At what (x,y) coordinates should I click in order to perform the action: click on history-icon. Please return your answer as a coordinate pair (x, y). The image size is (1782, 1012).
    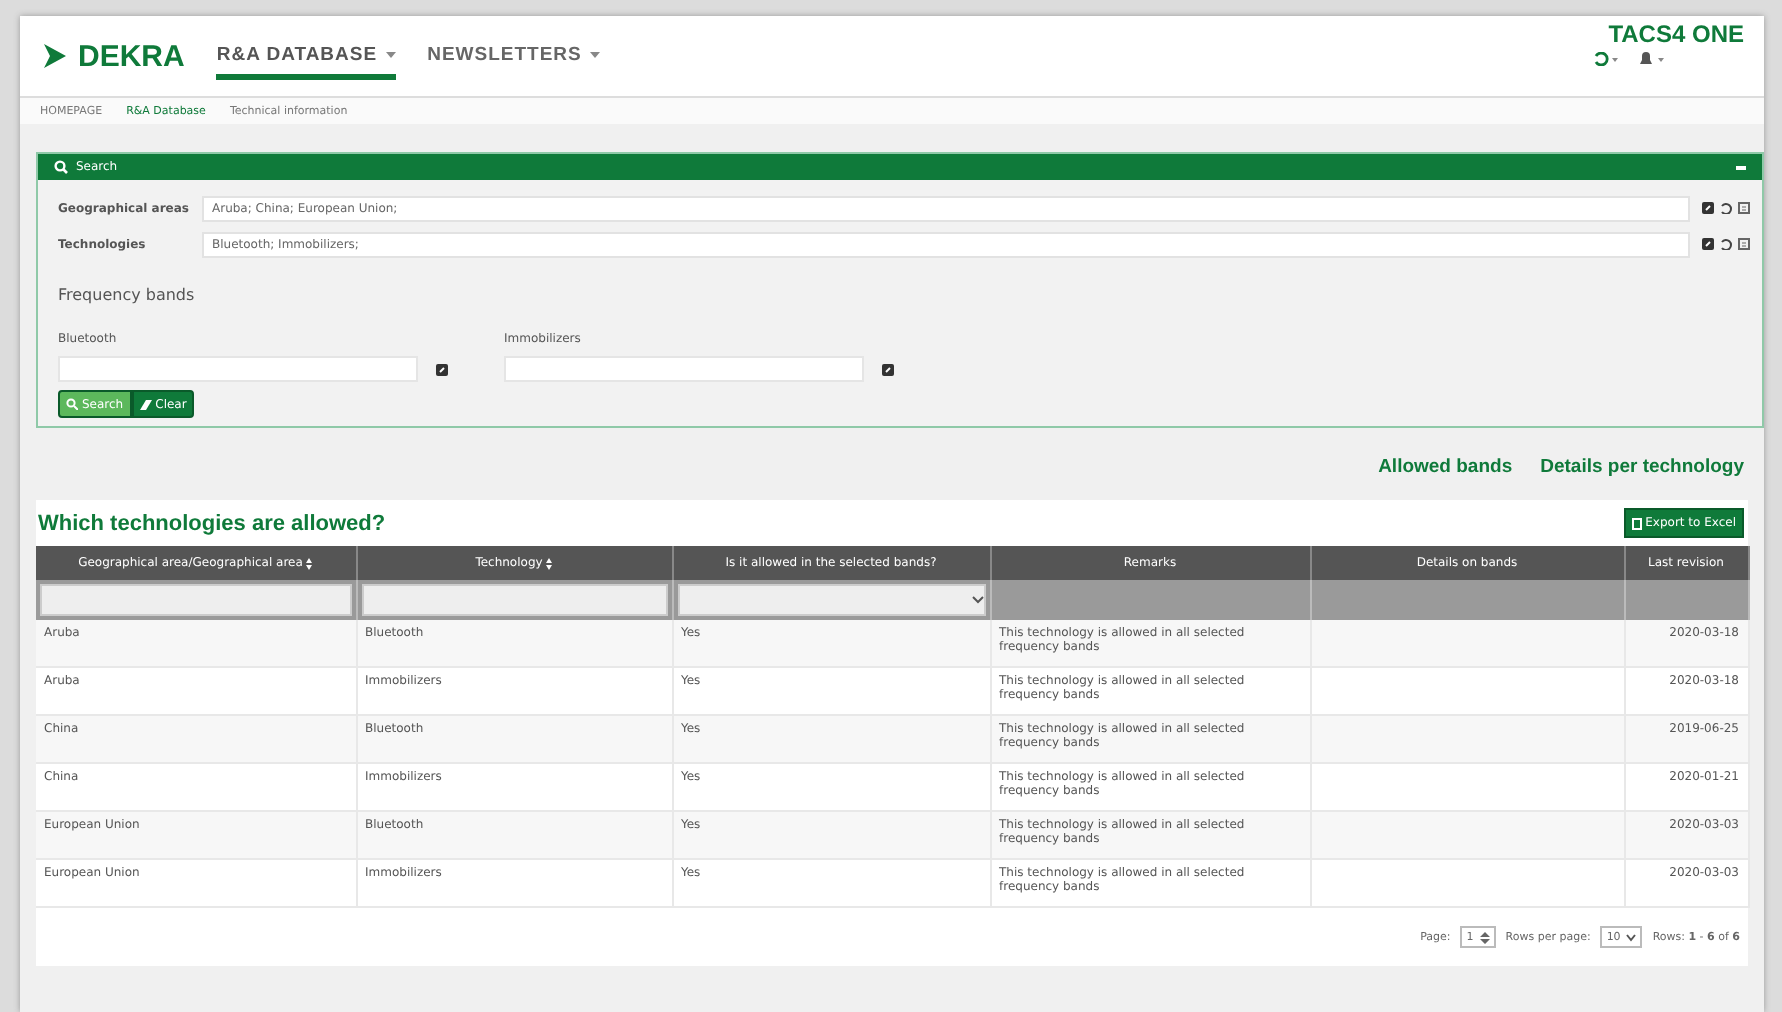
    Looking at the image, I should click on (1605, 59).